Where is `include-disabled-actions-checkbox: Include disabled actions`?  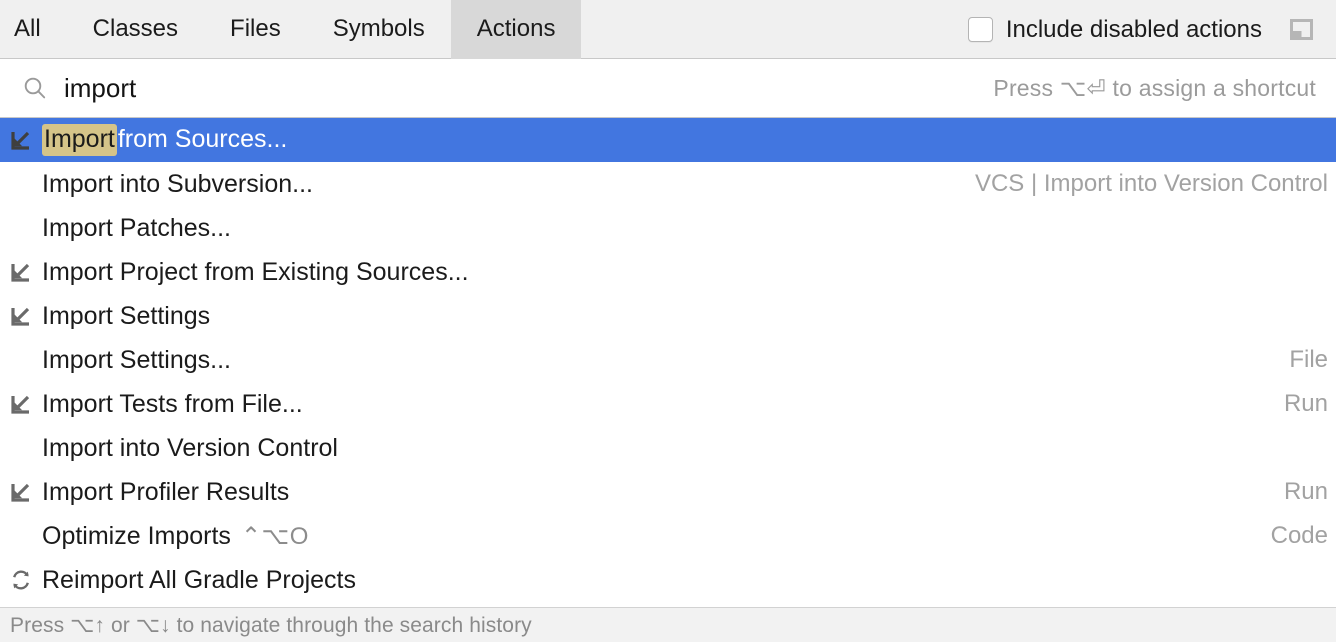 include-disabled-actions-checkbox: Include disabled actions is located at coordinates (1114, 29).